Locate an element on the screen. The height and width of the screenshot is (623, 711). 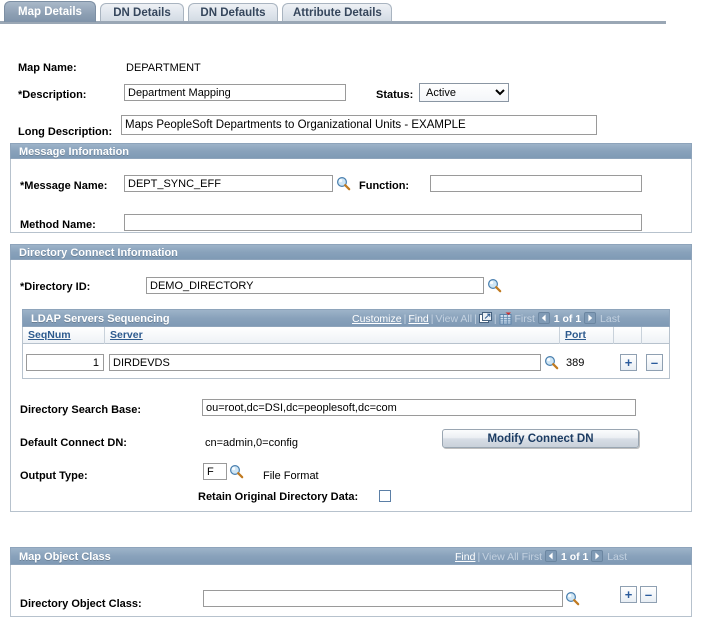
search-base-input is located at coordinates (419, 407).